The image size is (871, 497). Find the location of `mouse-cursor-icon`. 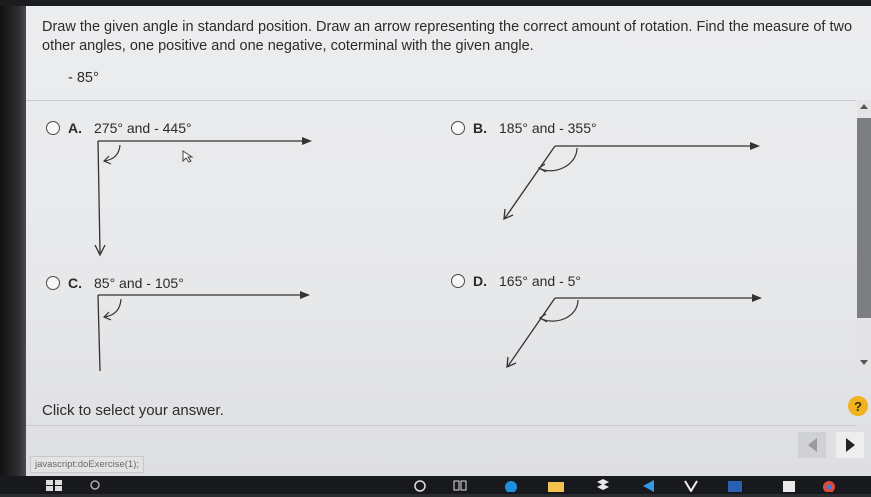

mouse-cursor-icon is located at coordinates (188, 156).